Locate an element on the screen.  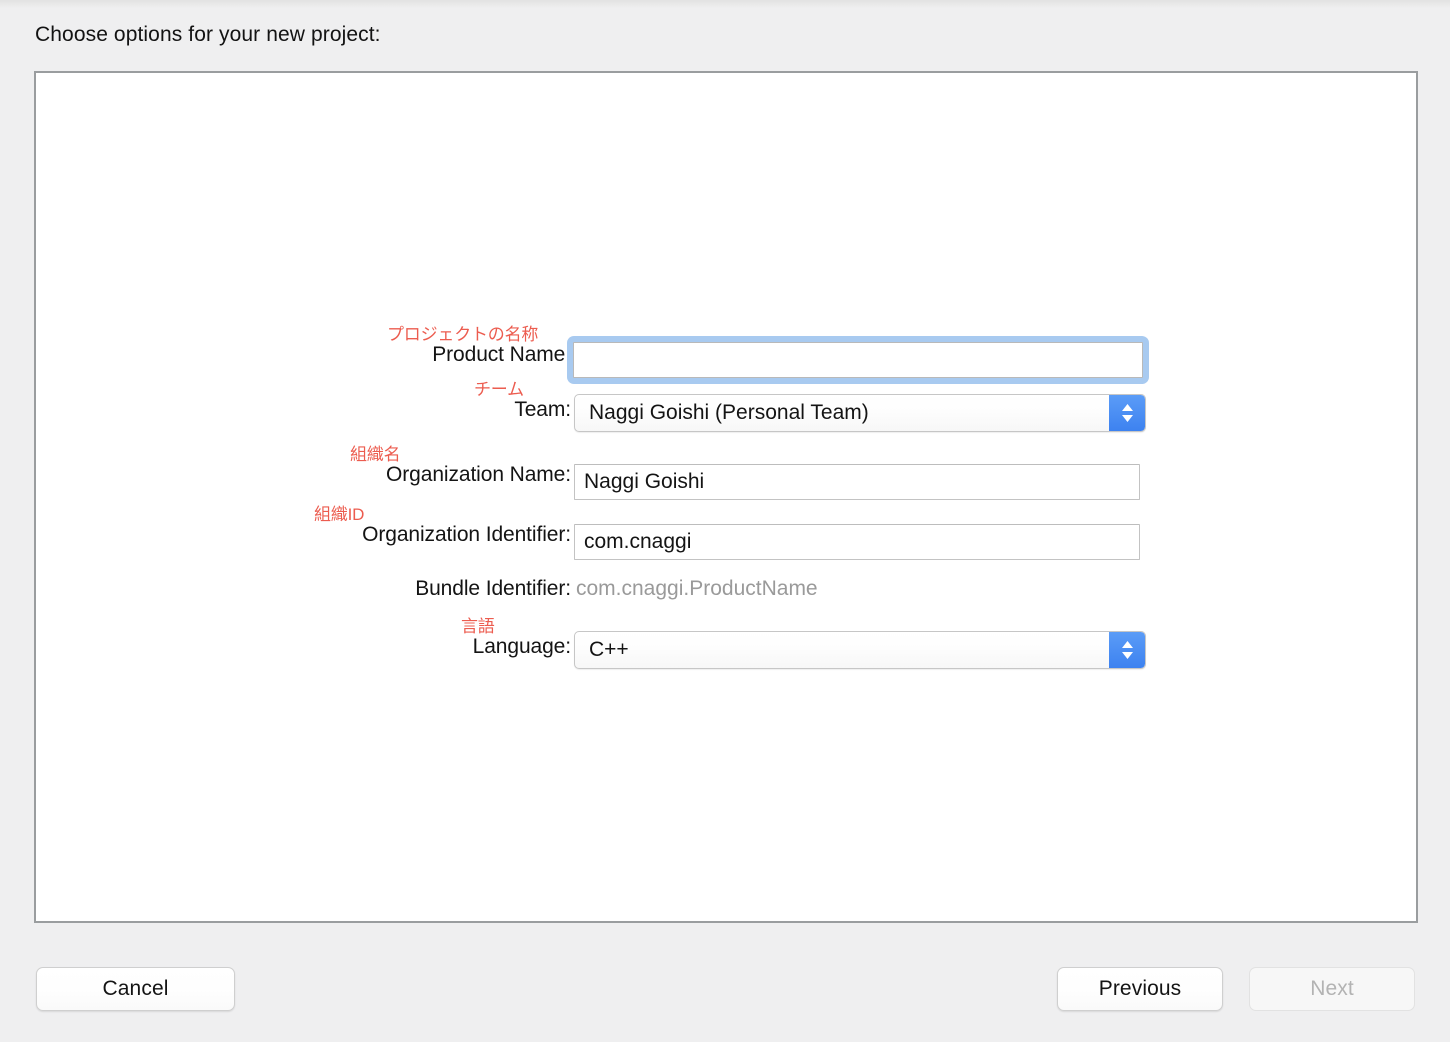
previous-button: Previous is located at coordinates (1140, 989).